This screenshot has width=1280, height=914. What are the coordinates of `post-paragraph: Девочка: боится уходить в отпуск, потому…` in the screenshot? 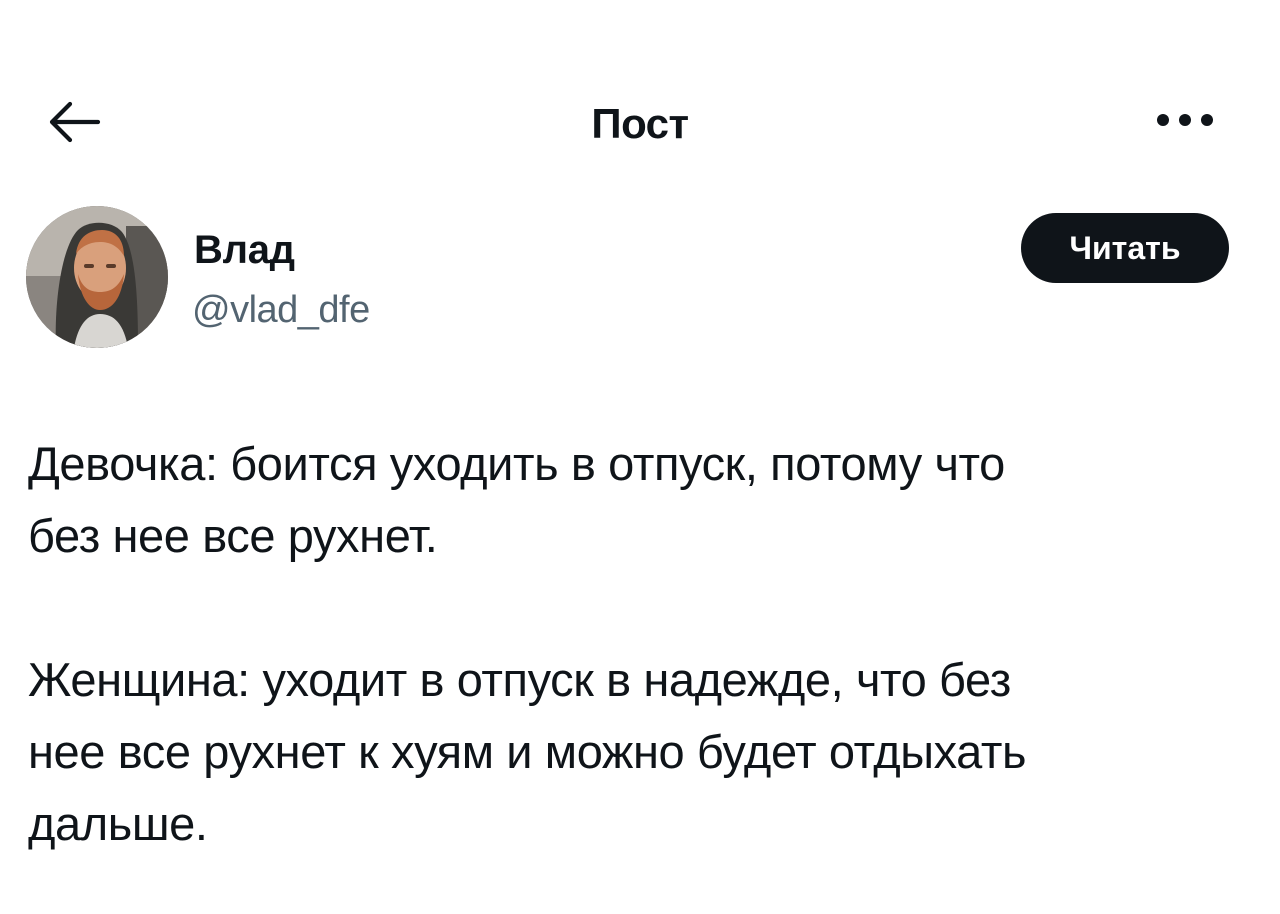 It's located at (516, 499).